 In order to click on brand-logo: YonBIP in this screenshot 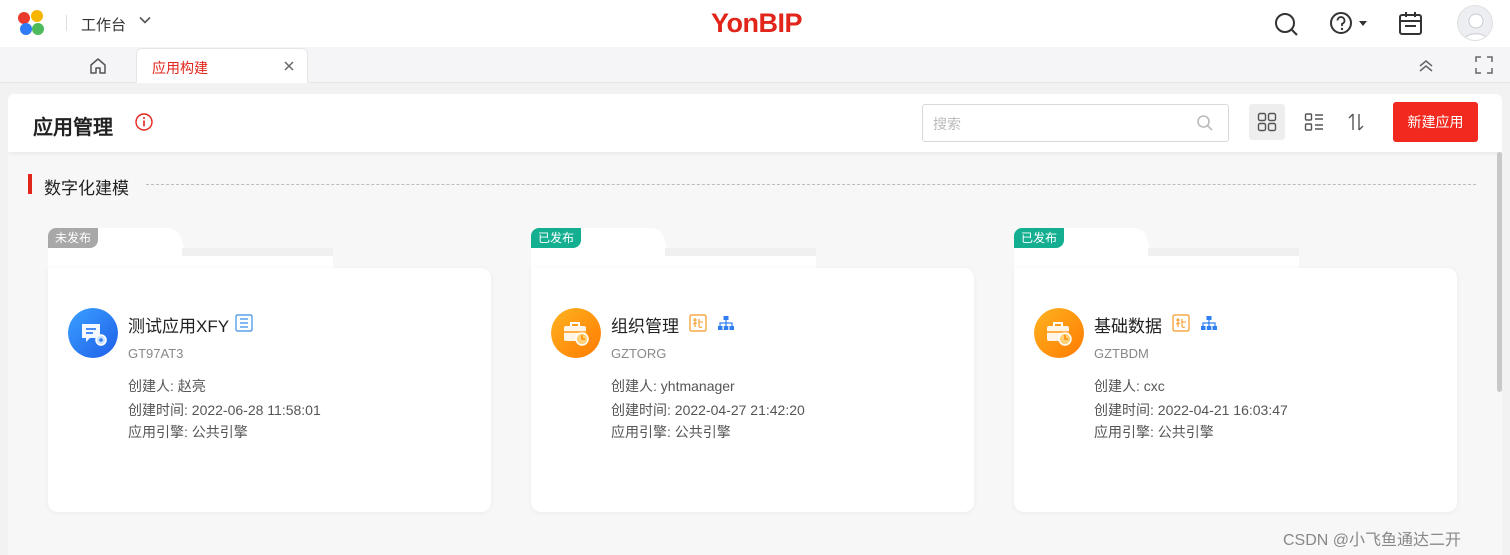, I will do `click(757, 23)`.